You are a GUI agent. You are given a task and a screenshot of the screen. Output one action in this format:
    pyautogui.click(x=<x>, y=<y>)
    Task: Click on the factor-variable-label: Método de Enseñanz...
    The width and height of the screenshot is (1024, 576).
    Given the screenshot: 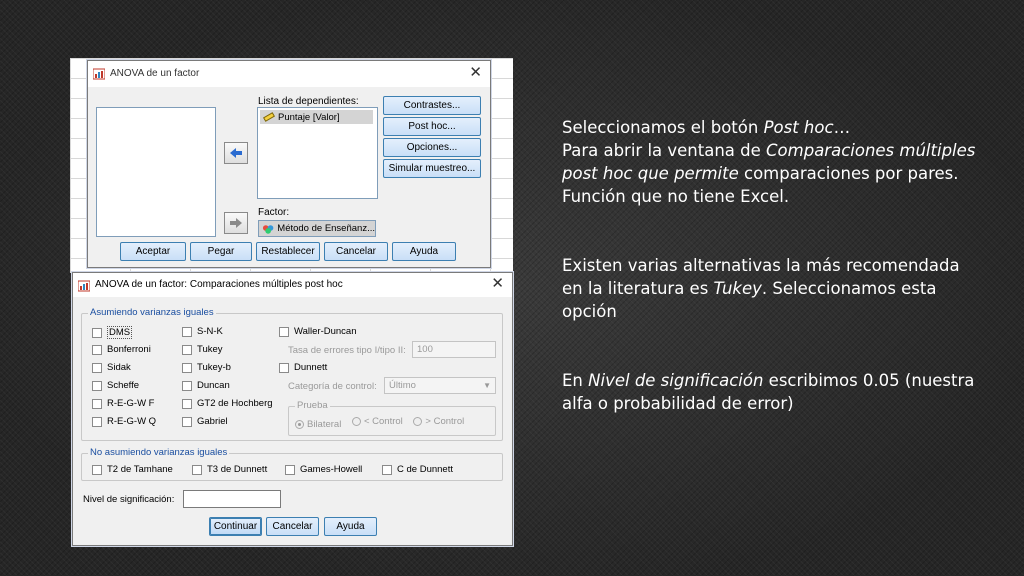 What is the action you would take?
    pyautogui.click(x=326, y=228)
    